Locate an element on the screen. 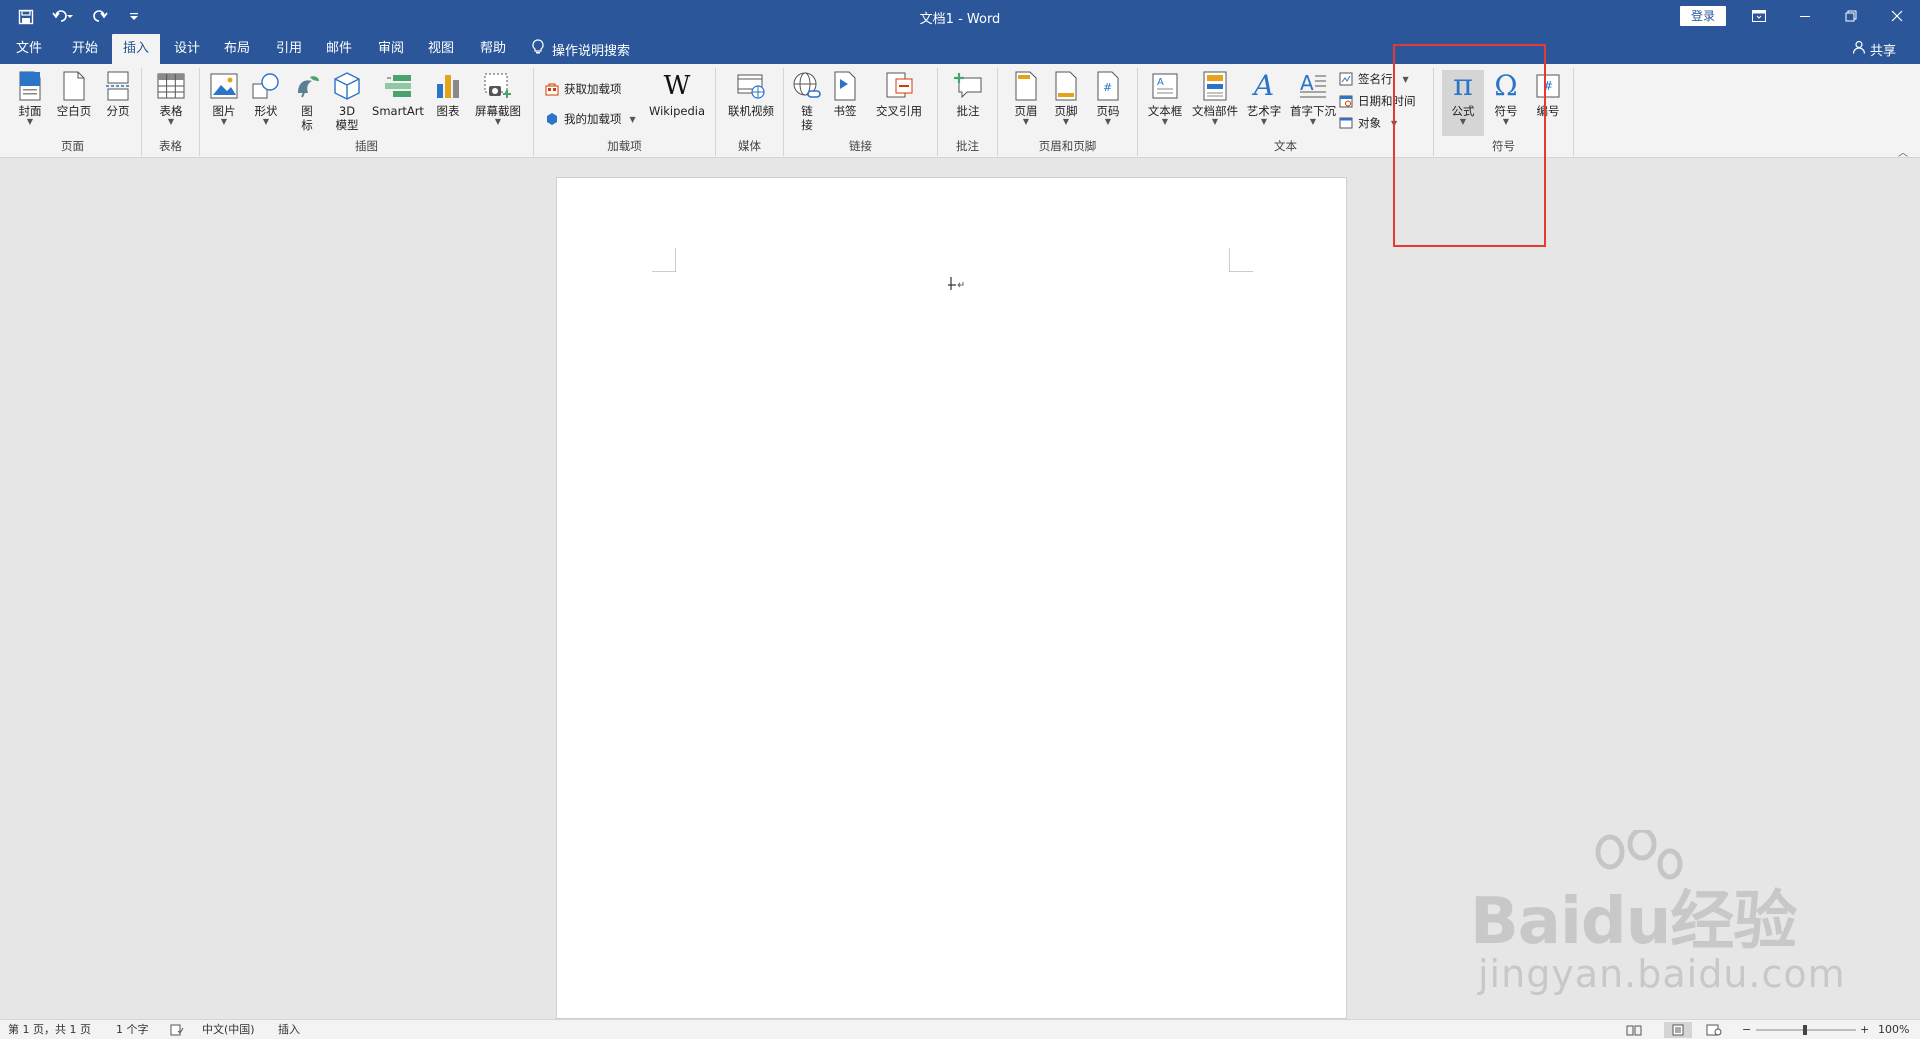 The width and height of the screenshot is (1920, 1039). share-button: 共享 is located at coordinates (1874, 49).